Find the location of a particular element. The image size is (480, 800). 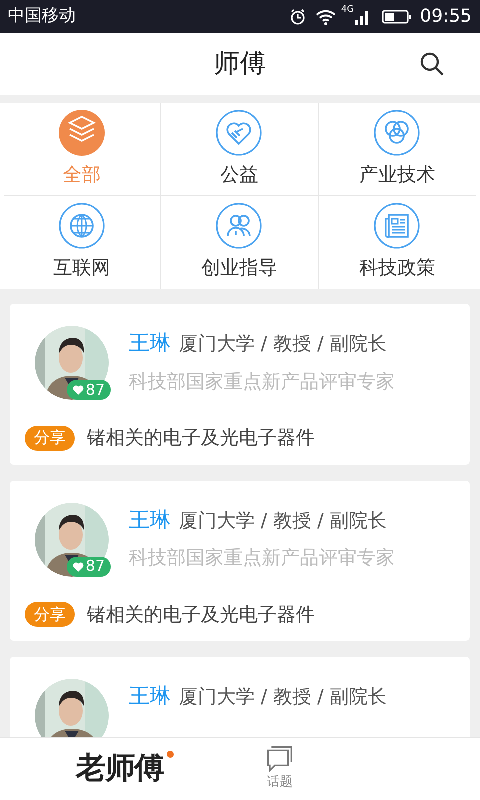

expert-card: 王琳 厦门大学 / 教授 / 副院长 is located at coordinates (240, 697).